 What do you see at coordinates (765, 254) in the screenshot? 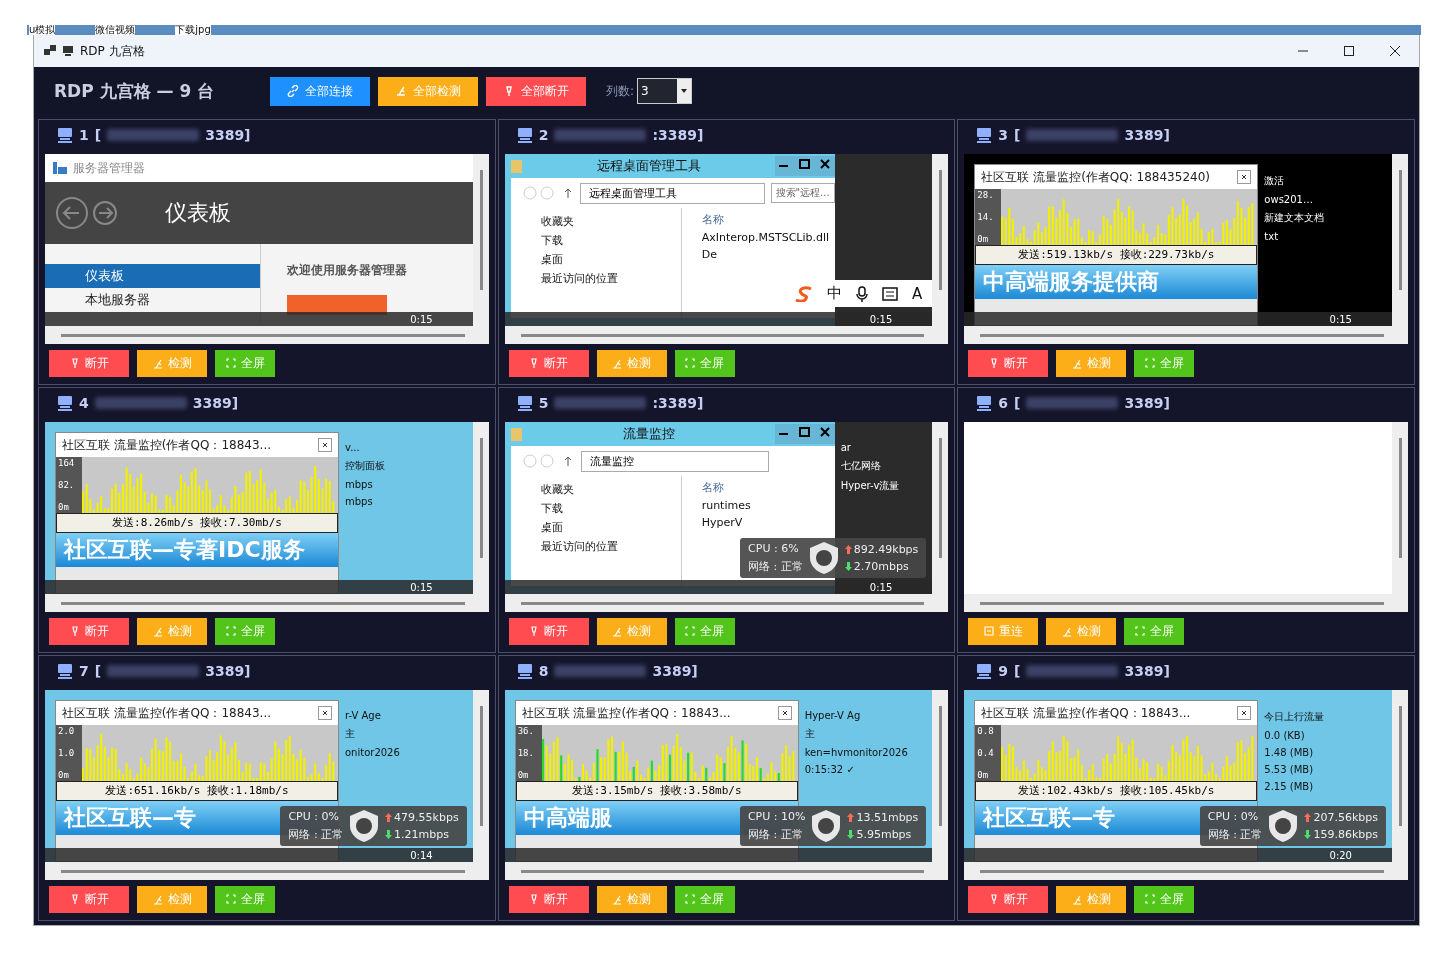
I see `file-item: De` at bounding box center [765, 254].